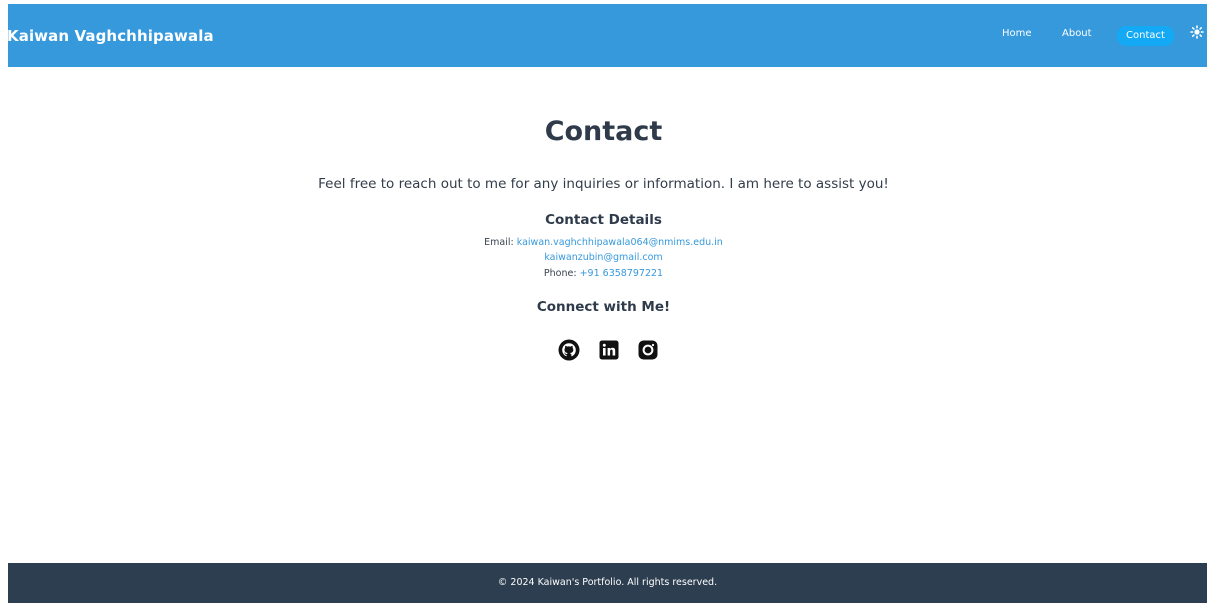 This screenshot has height=603, width=1207. Describe the element at coordinates (603, 131) in the screenshot. I see `page-title: Contact` at that location.